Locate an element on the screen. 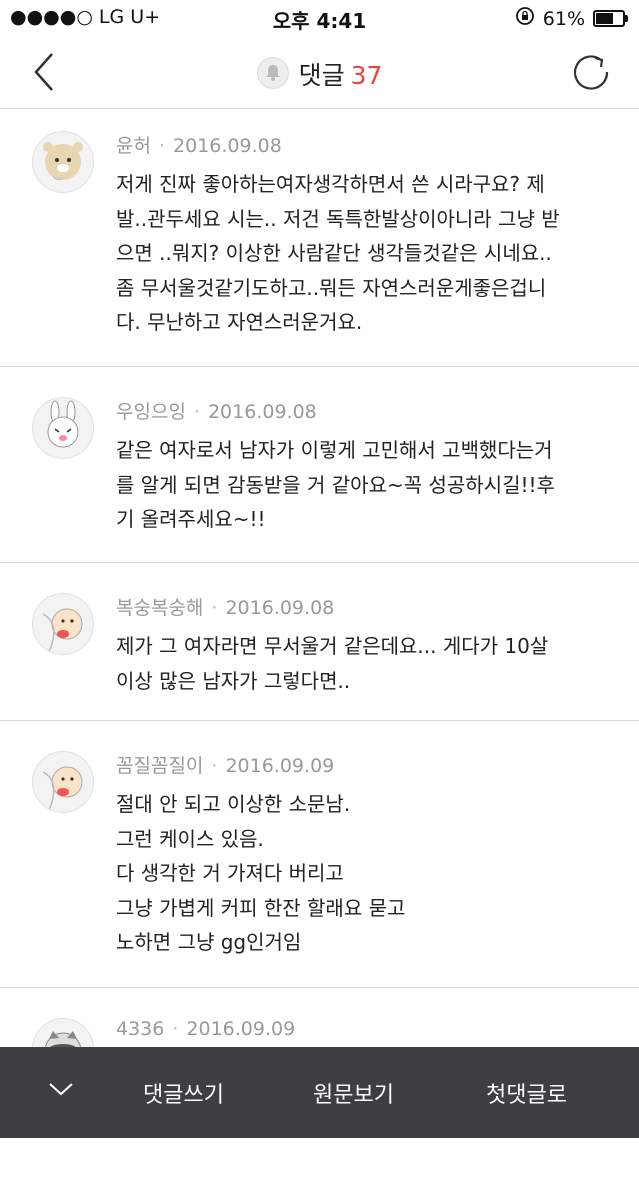 Image resolution: width=639 pixels, height=1188 pixels. comment-line: 저게 진짜 좋아하는여자생각하면서 쓴 시라구요? 제 is located at coordinates (330, 184).